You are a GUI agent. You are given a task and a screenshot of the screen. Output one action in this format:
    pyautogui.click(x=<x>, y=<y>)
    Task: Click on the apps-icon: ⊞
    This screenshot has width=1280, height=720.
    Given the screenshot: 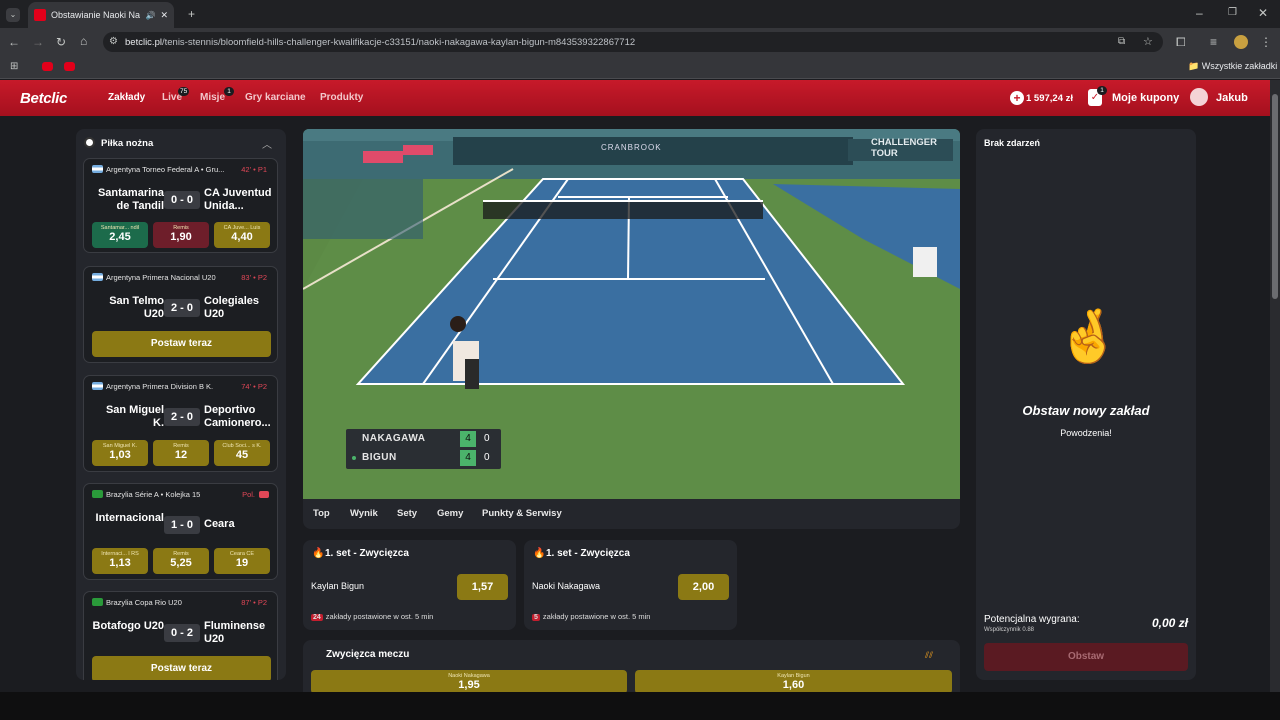 What is the action you would take?
    pyautogui.click(x=14, y=67)
    